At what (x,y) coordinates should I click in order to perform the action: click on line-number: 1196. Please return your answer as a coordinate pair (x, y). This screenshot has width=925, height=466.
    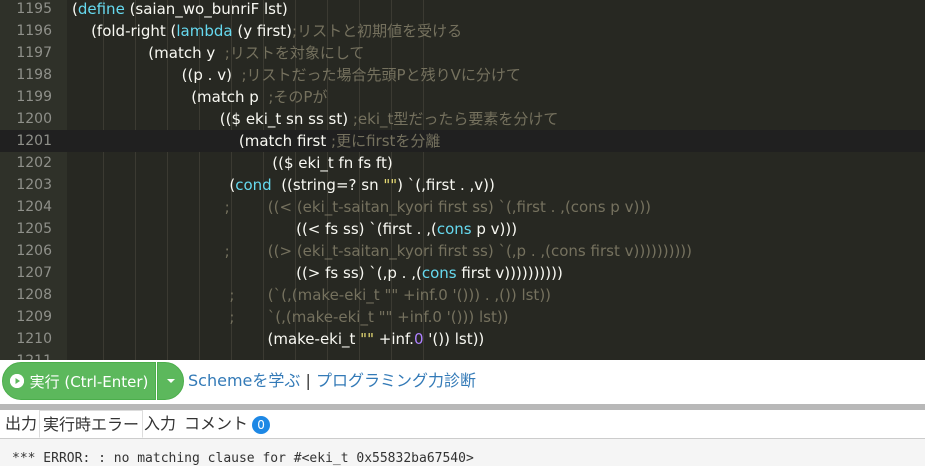
    Looking at the image, I should click on (34, 31).